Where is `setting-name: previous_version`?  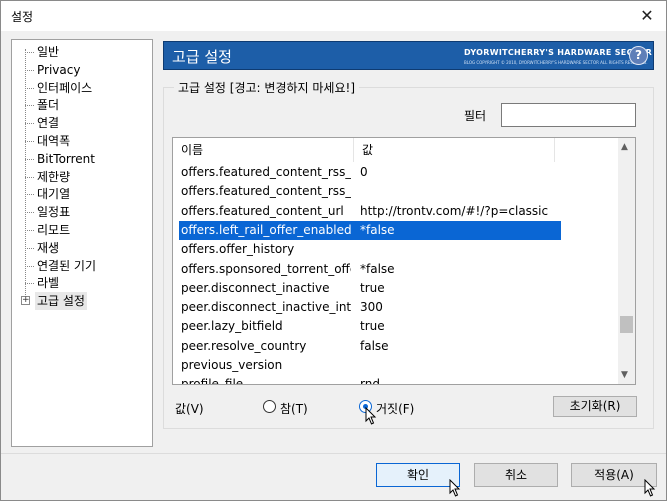 setting-name: previous_version is located at coordinates (232, 365).